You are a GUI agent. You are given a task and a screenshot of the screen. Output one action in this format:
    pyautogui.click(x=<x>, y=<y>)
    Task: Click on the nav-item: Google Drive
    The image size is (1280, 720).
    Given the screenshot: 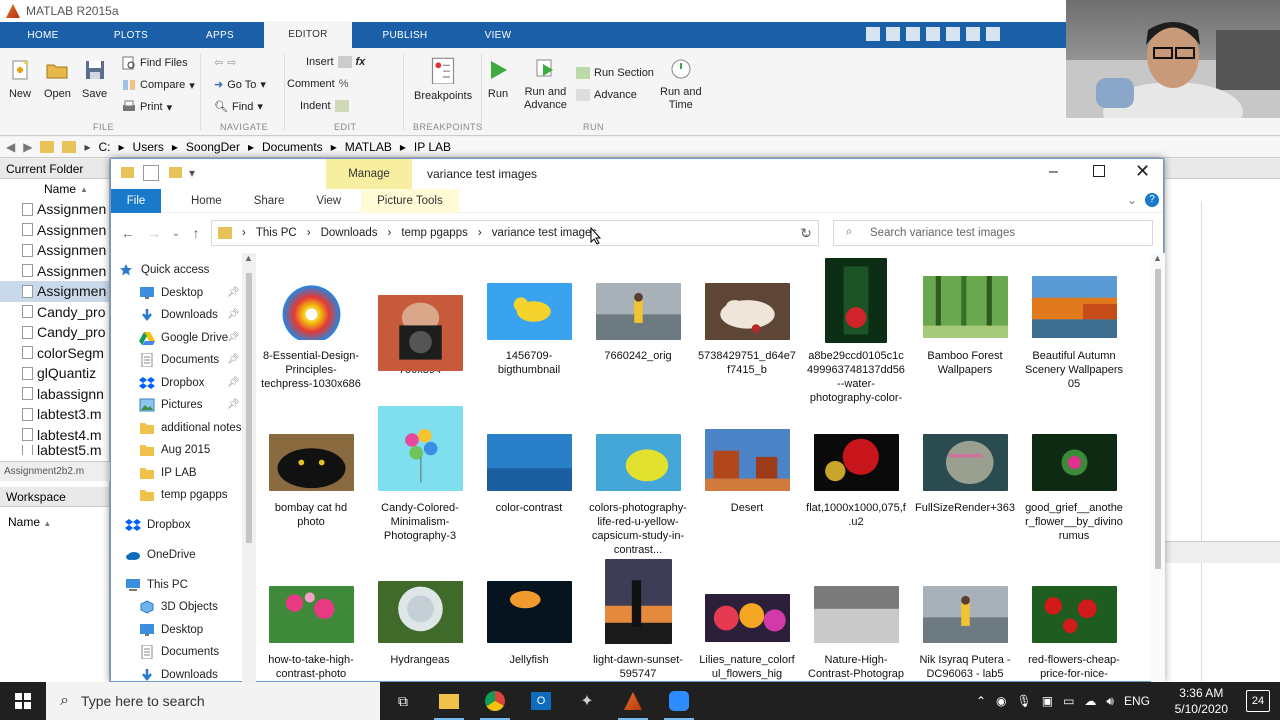 What is the action you would take?
    pyautogui.click(x=183, y=338)
    